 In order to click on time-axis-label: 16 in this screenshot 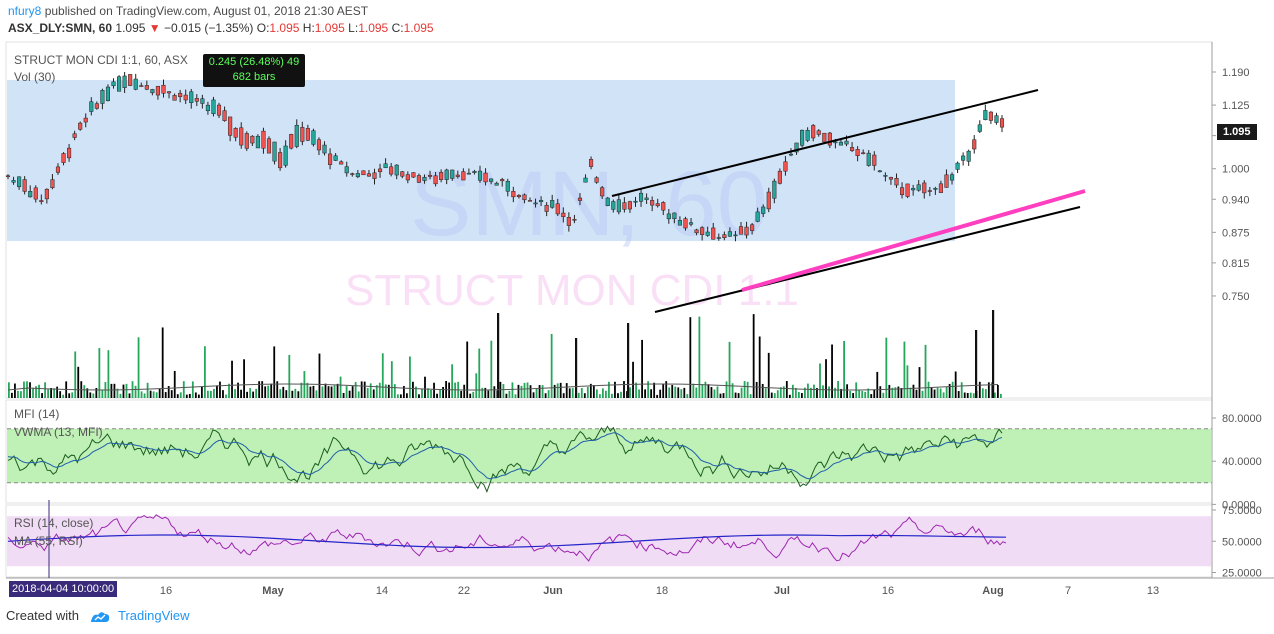, I will do `click(888, 591)`.